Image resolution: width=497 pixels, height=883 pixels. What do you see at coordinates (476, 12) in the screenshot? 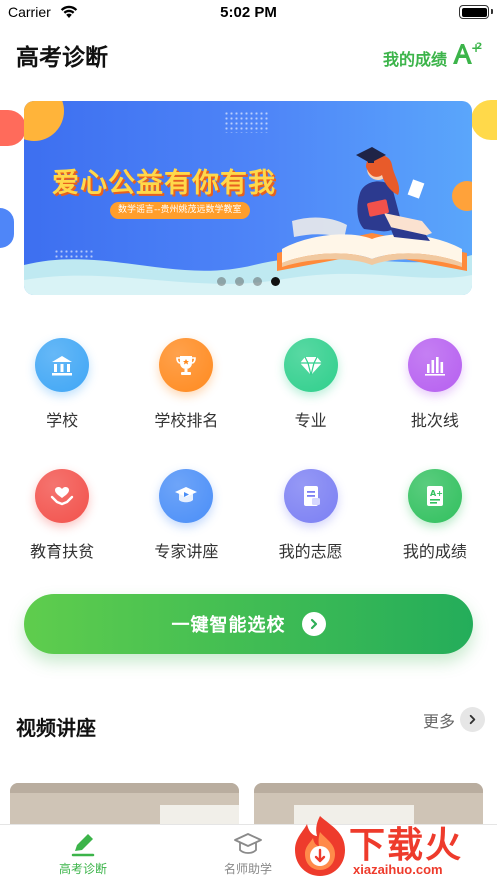
I see `battery-icon` at bounding box center [476, 12].